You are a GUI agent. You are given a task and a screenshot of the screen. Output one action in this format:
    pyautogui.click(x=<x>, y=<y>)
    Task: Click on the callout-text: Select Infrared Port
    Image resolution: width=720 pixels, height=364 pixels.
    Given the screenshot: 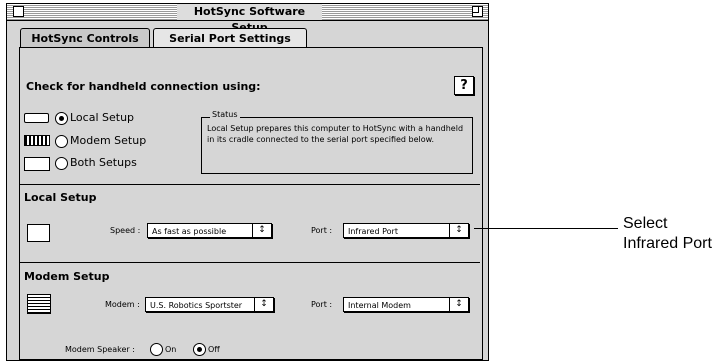 What is the action you would take?
    pyautogui.click(x=667, y=233)
    